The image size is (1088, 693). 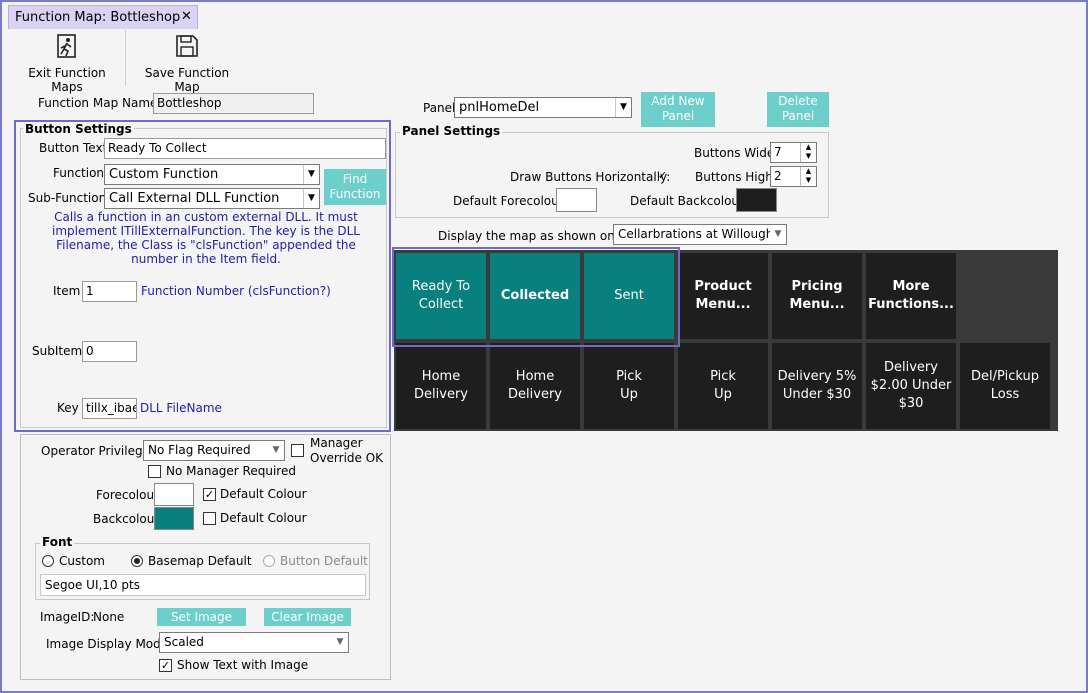 What do you see at coordinates (347, 450) in the screenshot?
I see `manager-override-label: Manager Override OK` at bounding box center [347, 450].